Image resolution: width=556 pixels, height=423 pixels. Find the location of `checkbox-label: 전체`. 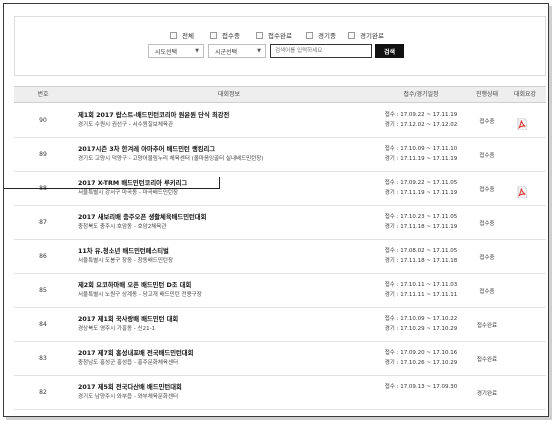

checkbox-label: 전체 is located at coordinates (188, 36).